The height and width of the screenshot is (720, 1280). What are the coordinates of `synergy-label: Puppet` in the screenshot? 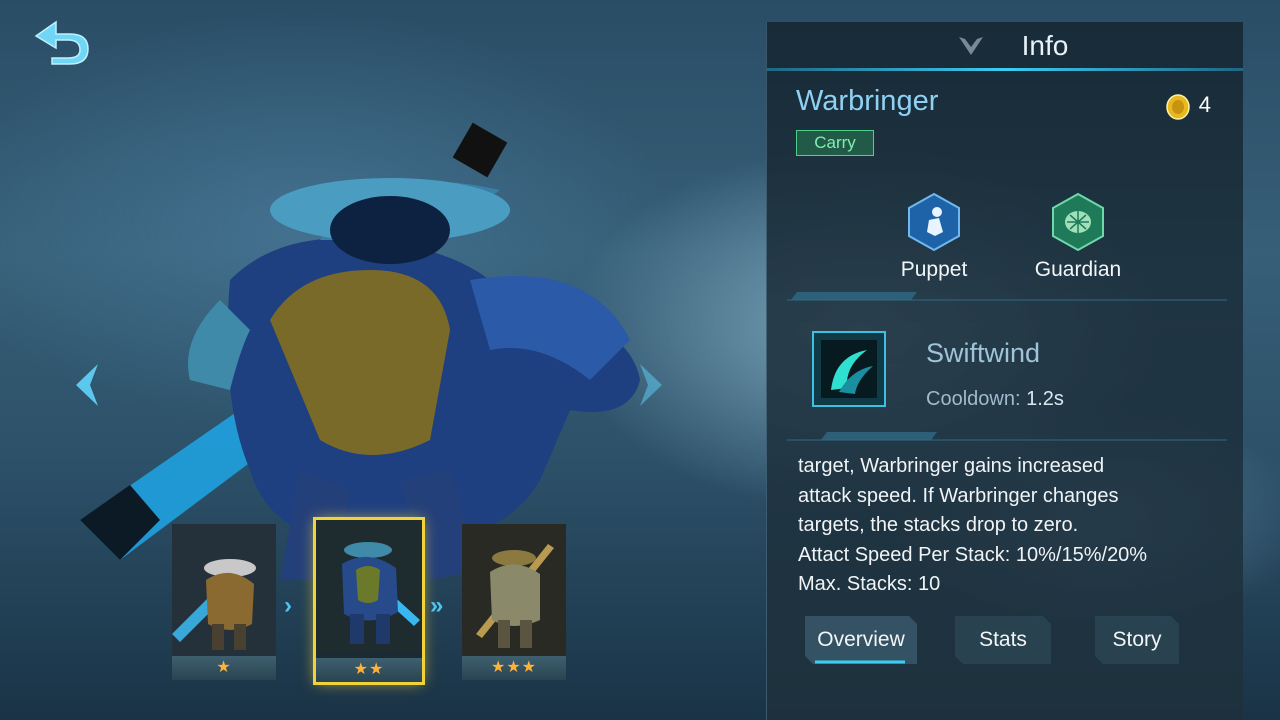 It's located at (934, 269).